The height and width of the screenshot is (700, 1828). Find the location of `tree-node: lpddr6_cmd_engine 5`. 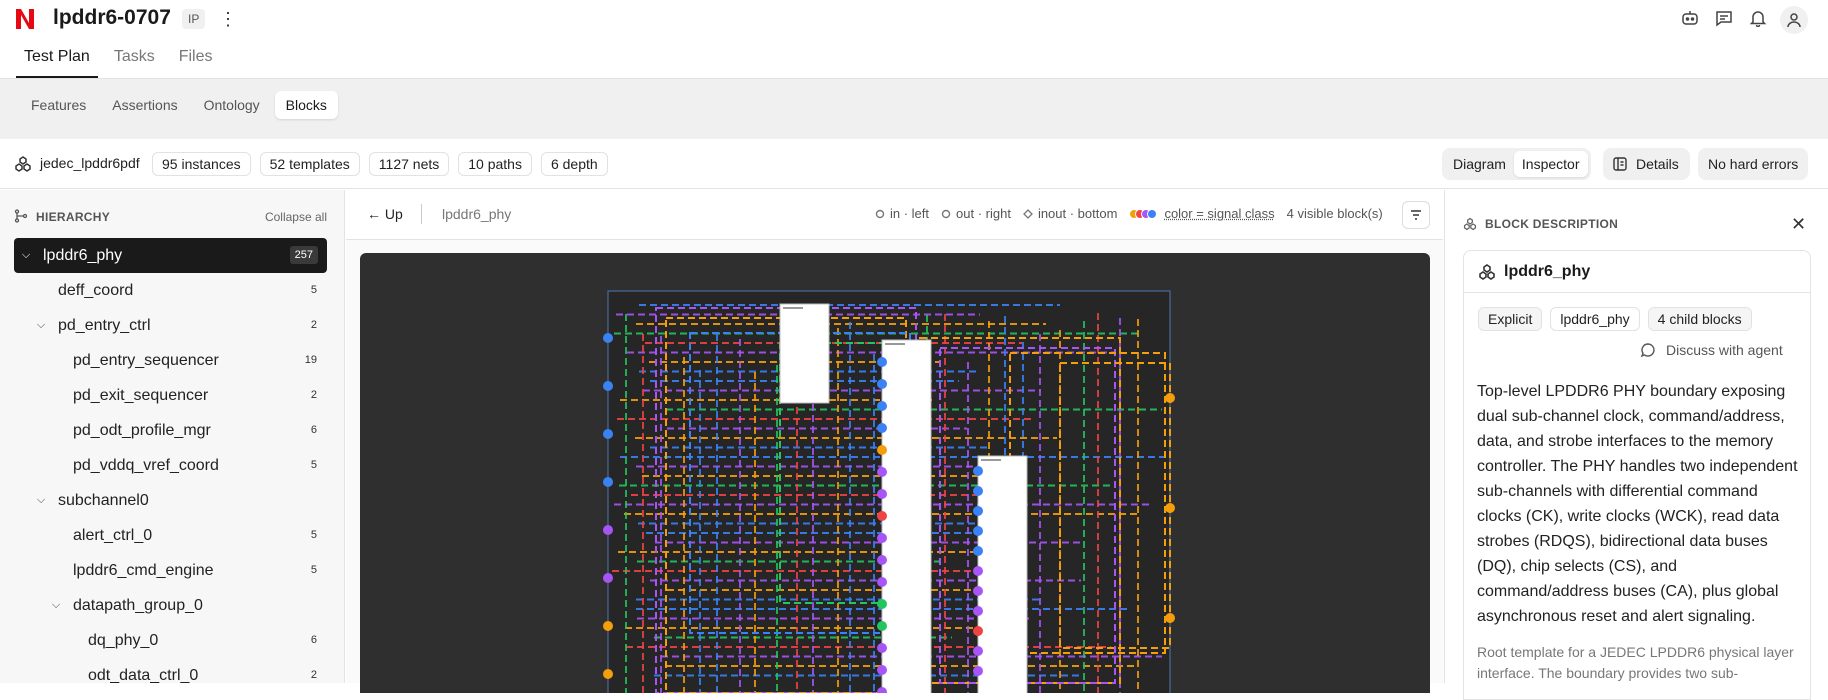

tree-node: lpddr6_cmd_engine 5 is located at coordinates (170, 570).